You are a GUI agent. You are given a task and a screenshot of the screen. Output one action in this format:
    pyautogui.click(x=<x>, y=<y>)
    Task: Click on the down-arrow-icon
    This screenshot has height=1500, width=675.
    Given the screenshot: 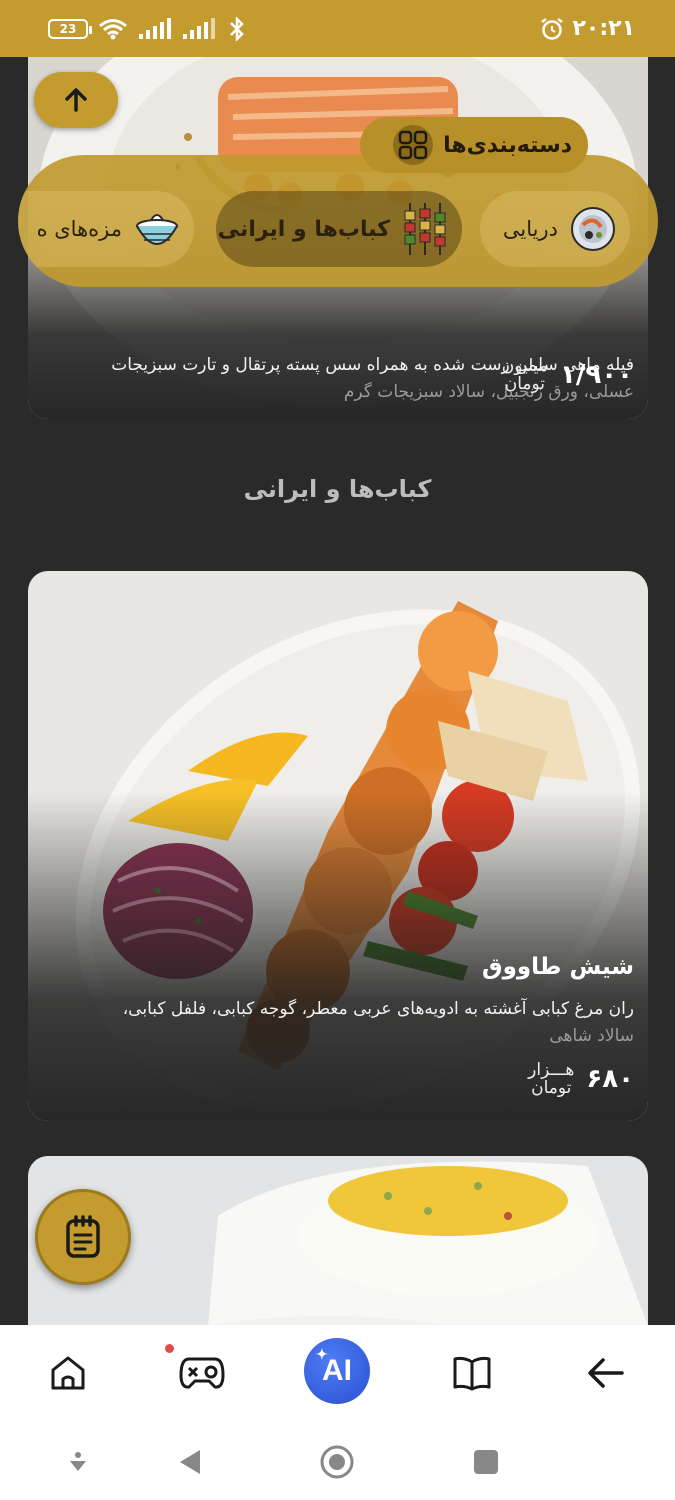 What is the action you would take?
    pyautogui.click(x=78, y=1461)
    